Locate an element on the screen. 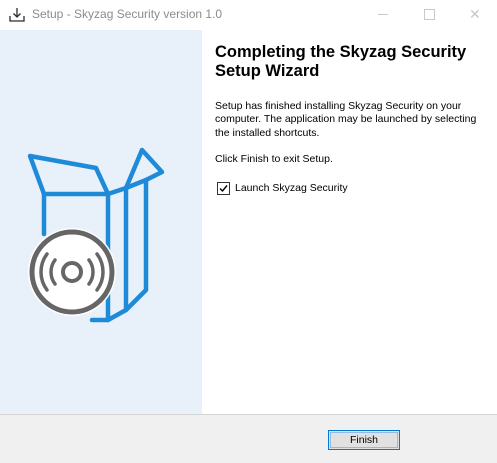 The width and height of the screenshot is (497, 463). maximize-button is located at coordinates (429, 15).